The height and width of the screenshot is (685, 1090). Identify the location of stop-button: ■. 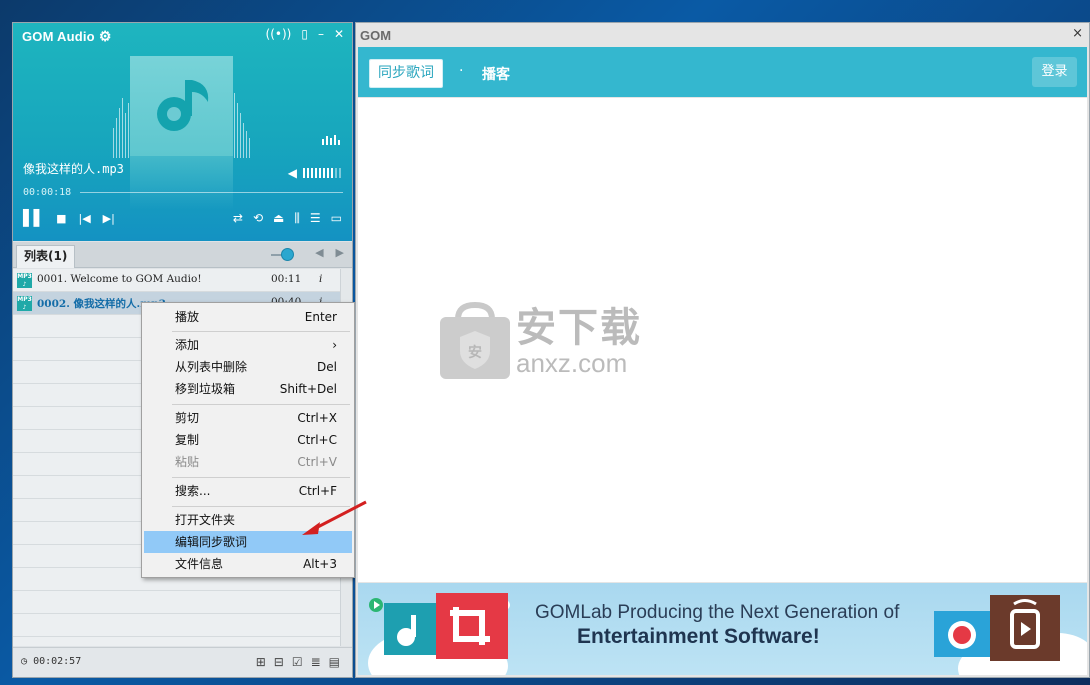
(61, 218).